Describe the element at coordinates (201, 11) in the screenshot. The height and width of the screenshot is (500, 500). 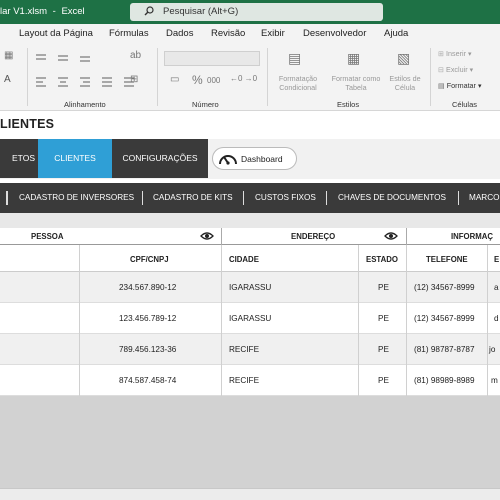
I see `search-placeholder: Pesquisar (Alt+G)` at that location.